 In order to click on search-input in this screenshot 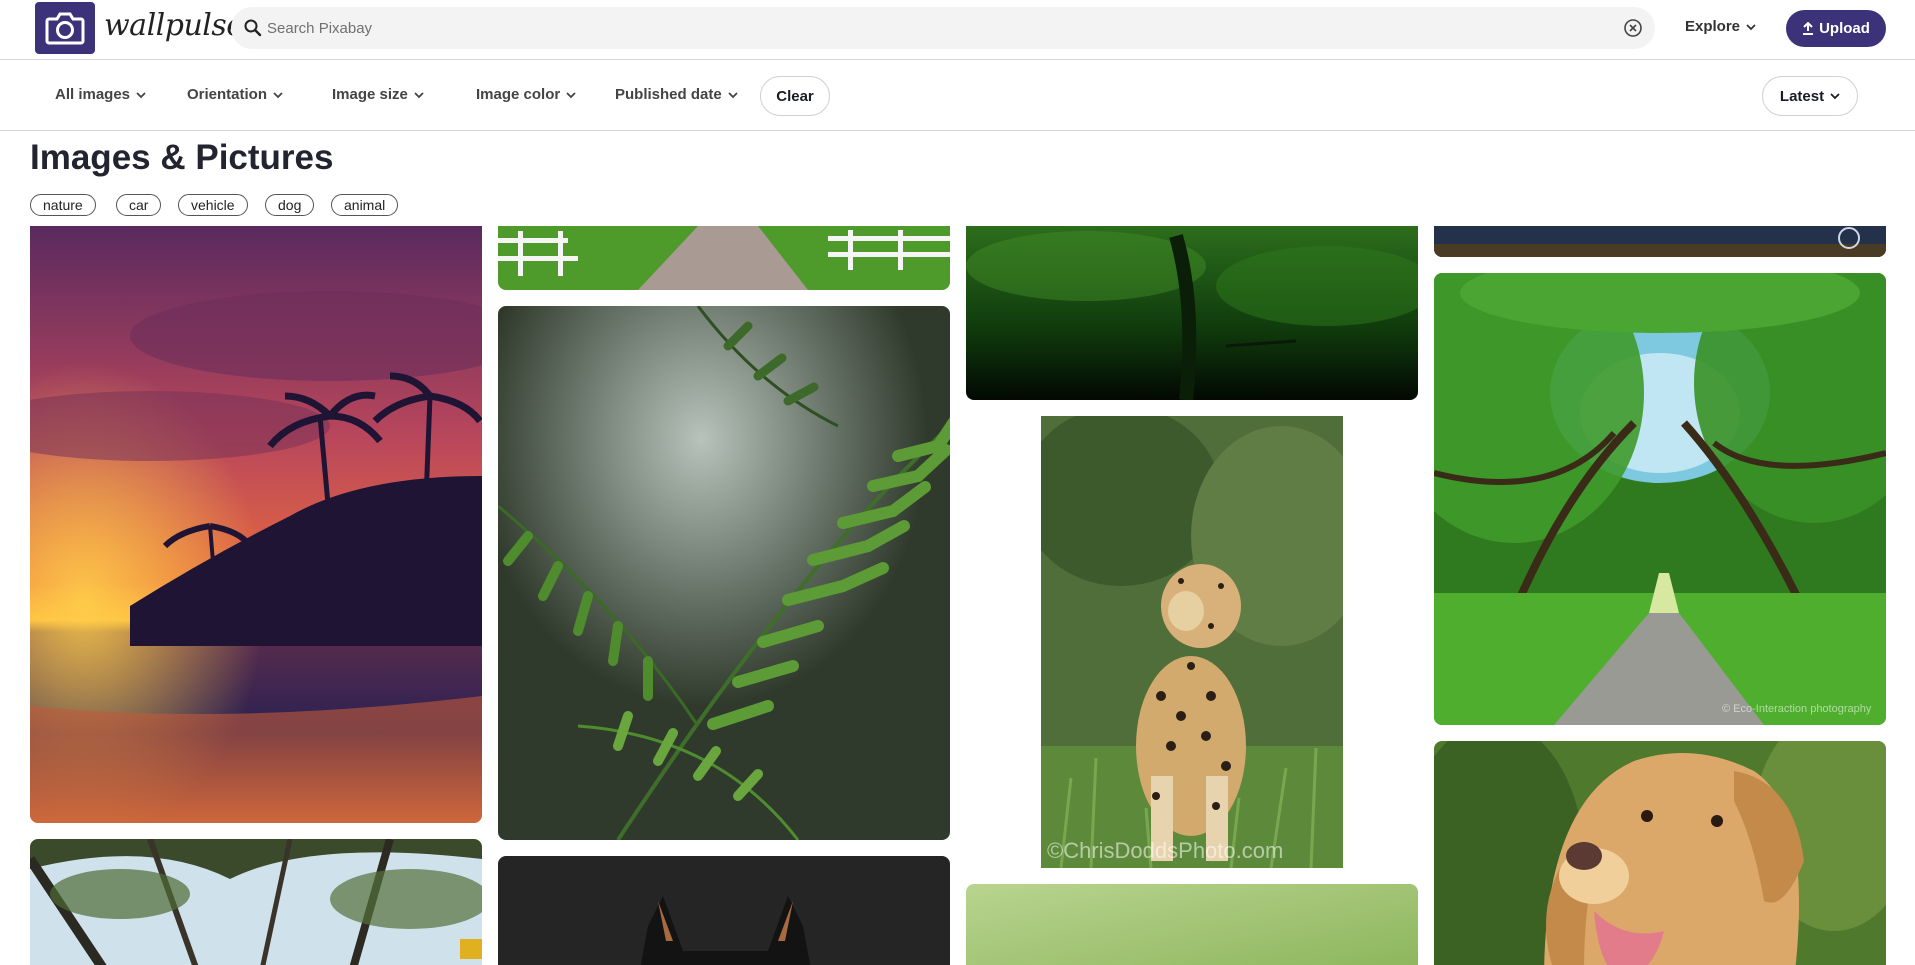, I will do `click(917, 28)`.